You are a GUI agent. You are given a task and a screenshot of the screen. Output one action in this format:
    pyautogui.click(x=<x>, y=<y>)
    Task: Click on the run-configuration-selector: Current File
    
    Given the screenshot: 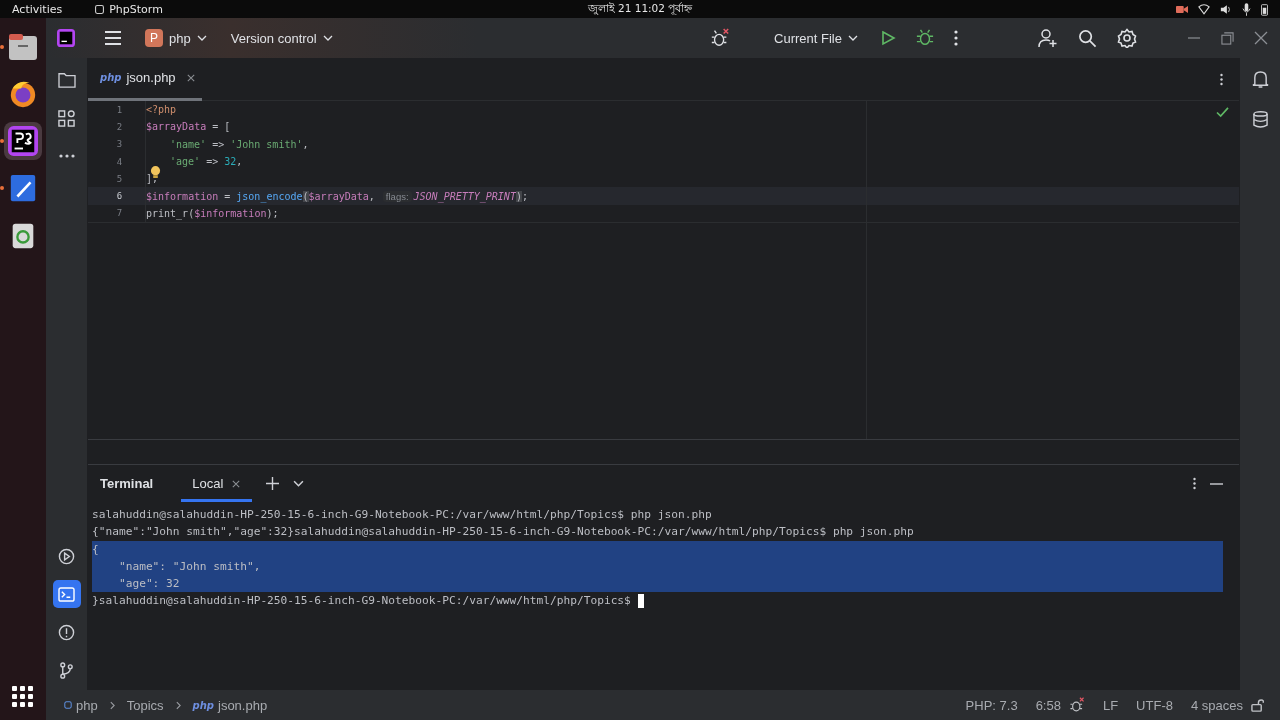 What is the action you would take?
    pyautogui.click(x=816, y=38)
    